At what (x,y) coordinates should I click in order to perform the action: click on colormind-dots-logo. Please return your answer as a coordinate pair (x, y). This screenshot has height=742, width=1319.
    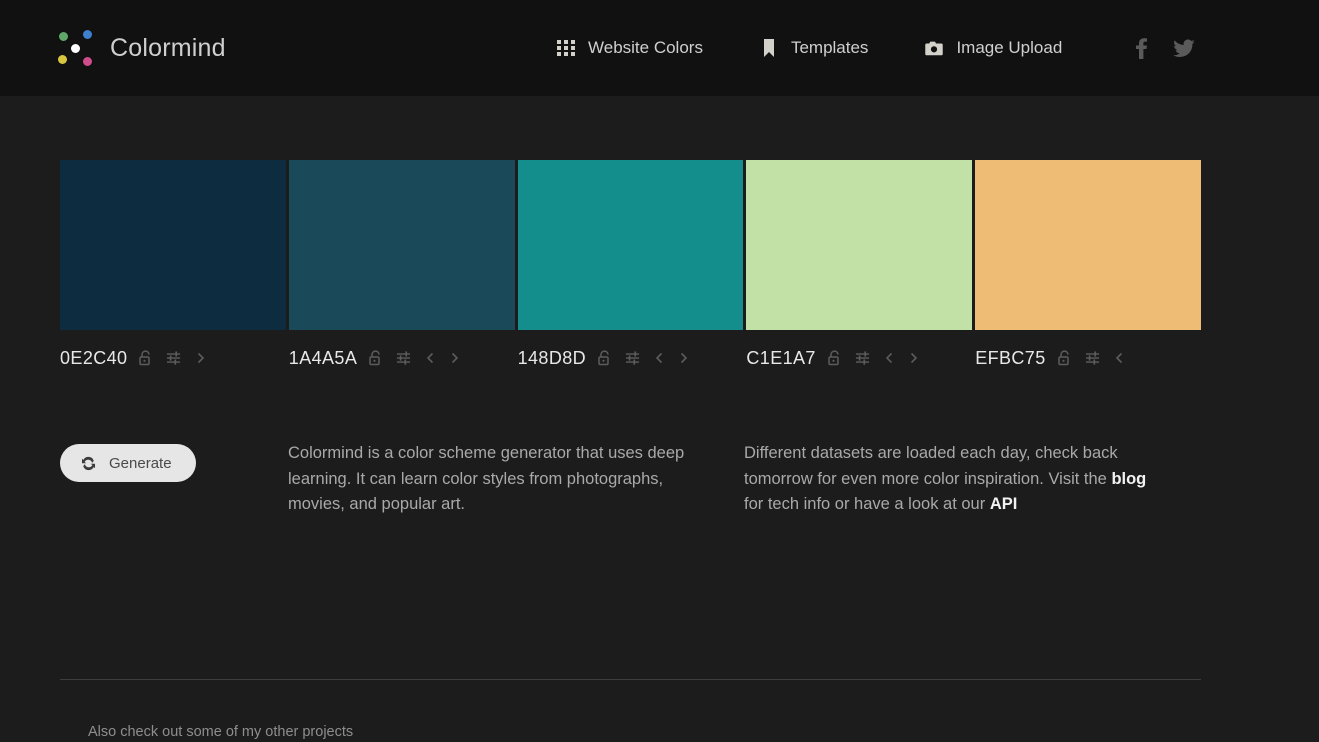
    Looking at the image, I should click on (76, 48).